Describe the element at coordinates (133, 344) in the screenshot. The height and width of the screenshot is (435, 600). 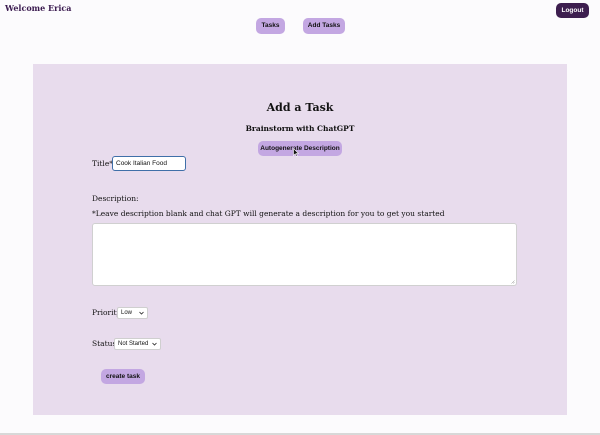
I see `status-selected-value: Not Started` at that location.